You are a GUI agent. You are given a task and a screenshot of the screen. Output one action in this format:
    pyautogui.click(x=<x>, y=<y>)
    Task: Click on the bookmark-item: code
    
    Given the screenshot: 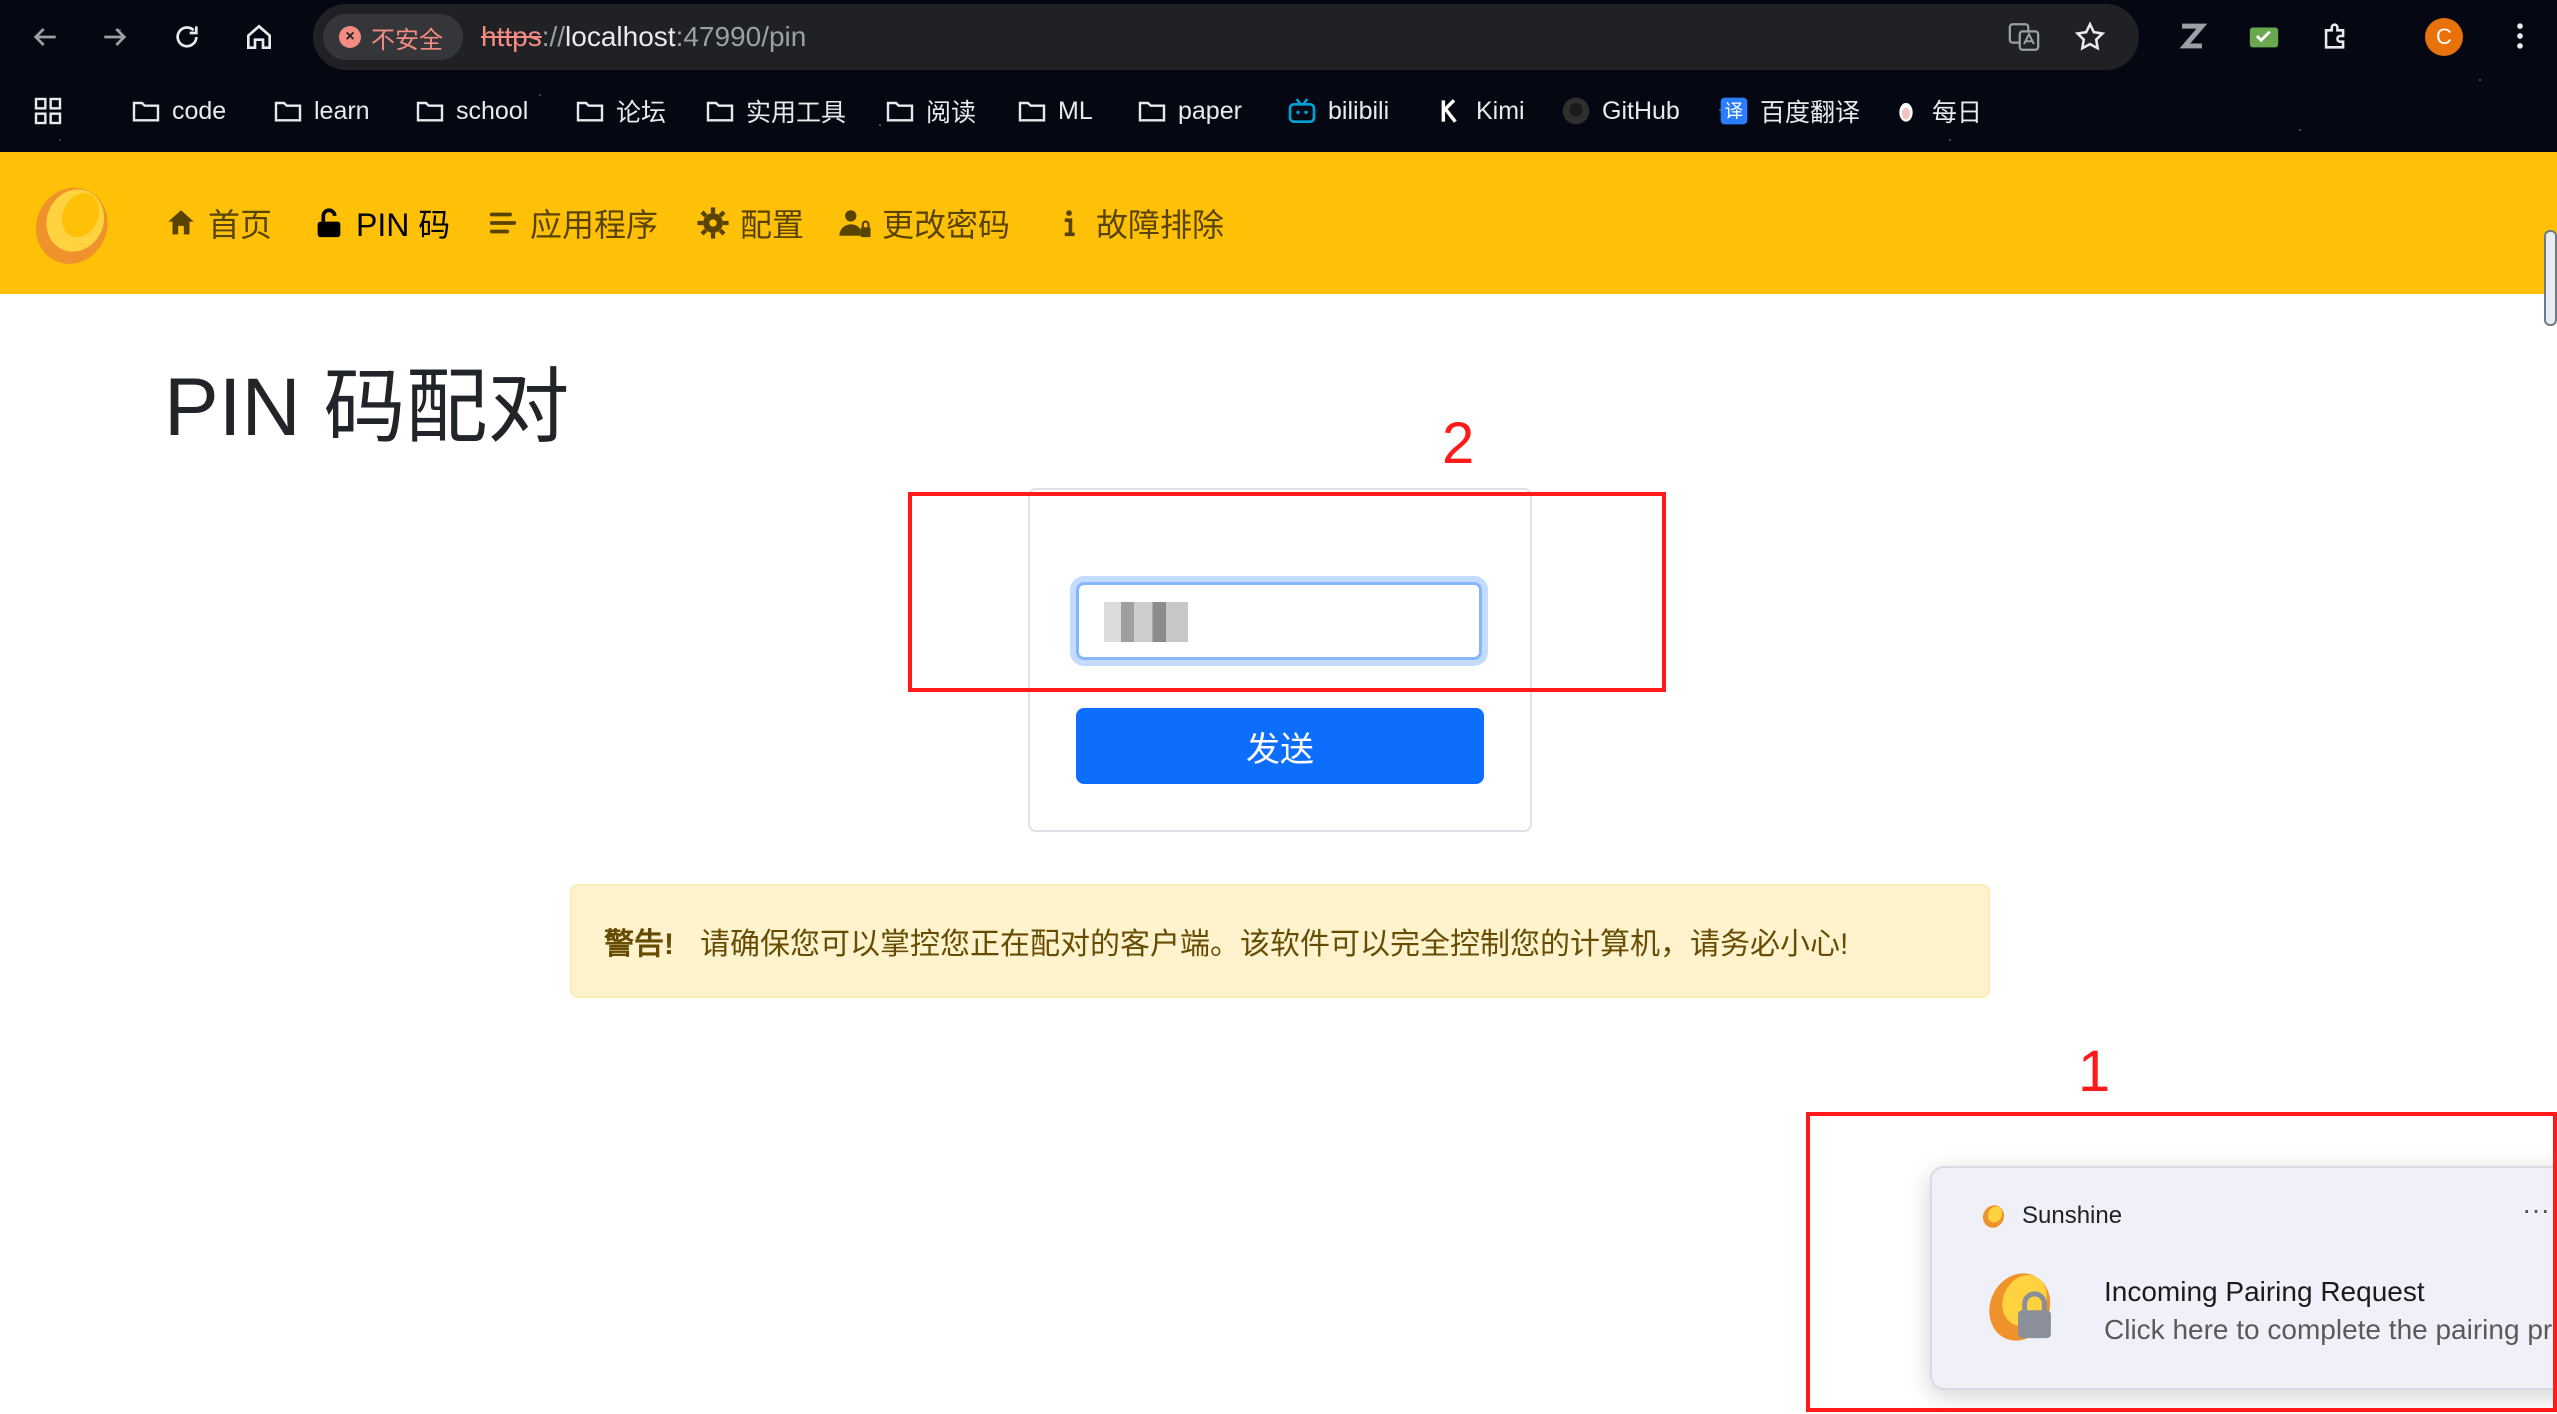 What is the action you would take?
    pyautogui.click(x=178, y=111)
    